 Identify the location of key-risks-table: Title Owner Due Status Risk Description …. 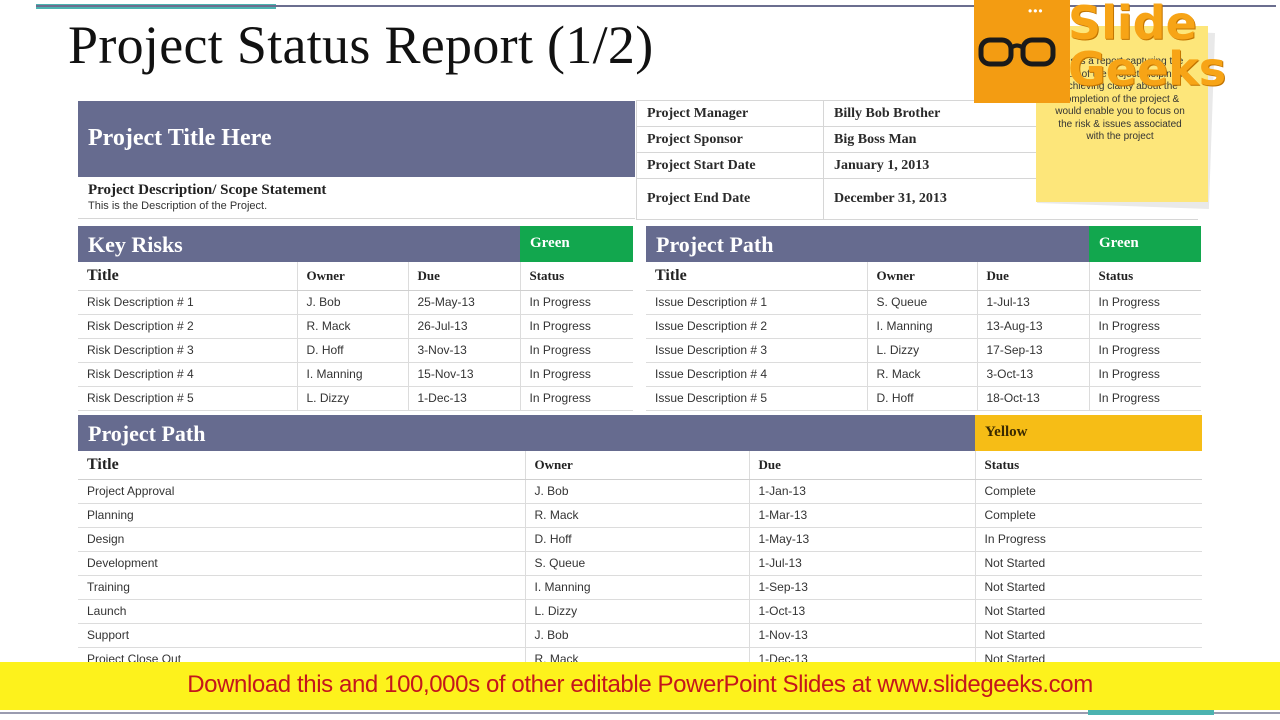
(355, 336).